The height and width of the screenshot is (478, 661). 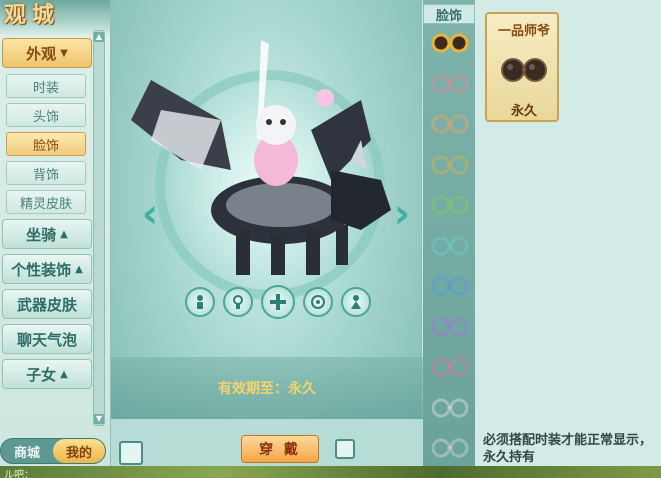 I want to click on item-card: 一品师爷 永久, so click(x=522, y=67).